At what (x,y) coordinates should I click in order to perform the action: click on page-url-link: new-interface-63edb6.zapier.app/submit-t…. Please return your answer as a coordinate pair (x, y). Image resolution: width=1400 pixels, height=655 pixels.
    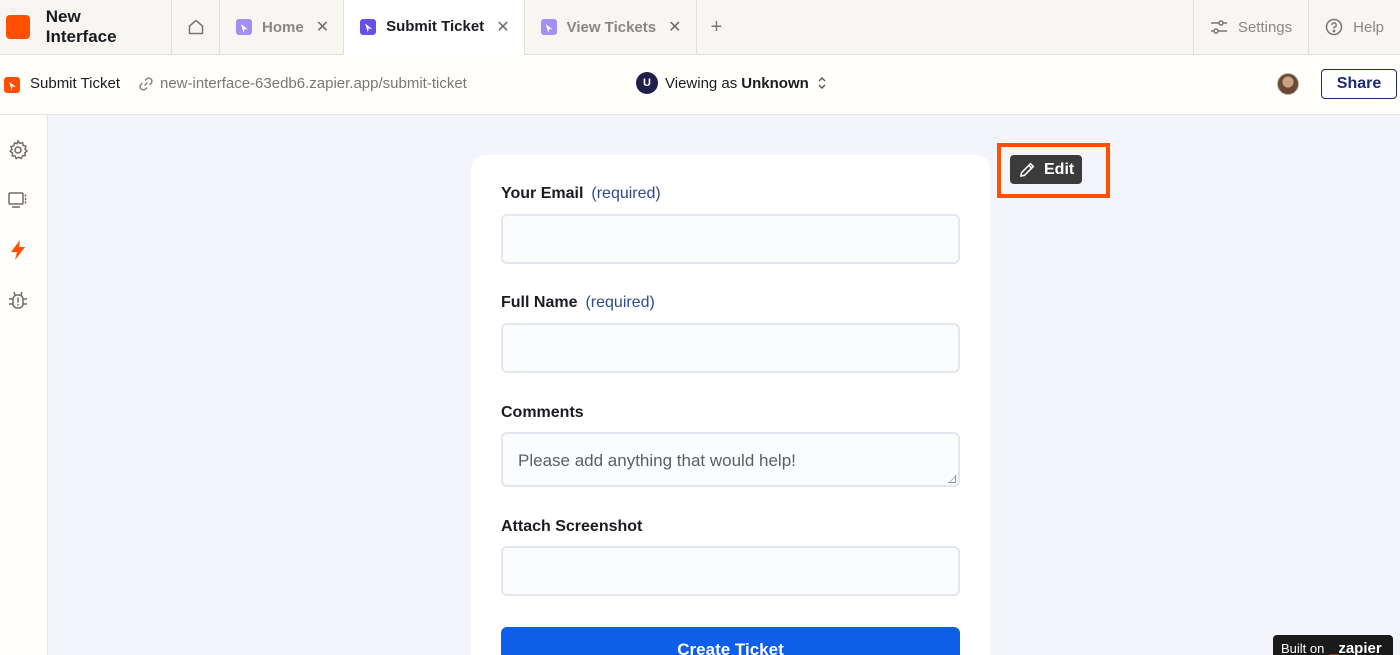
    Looking at the image, I should click on (313, 83).